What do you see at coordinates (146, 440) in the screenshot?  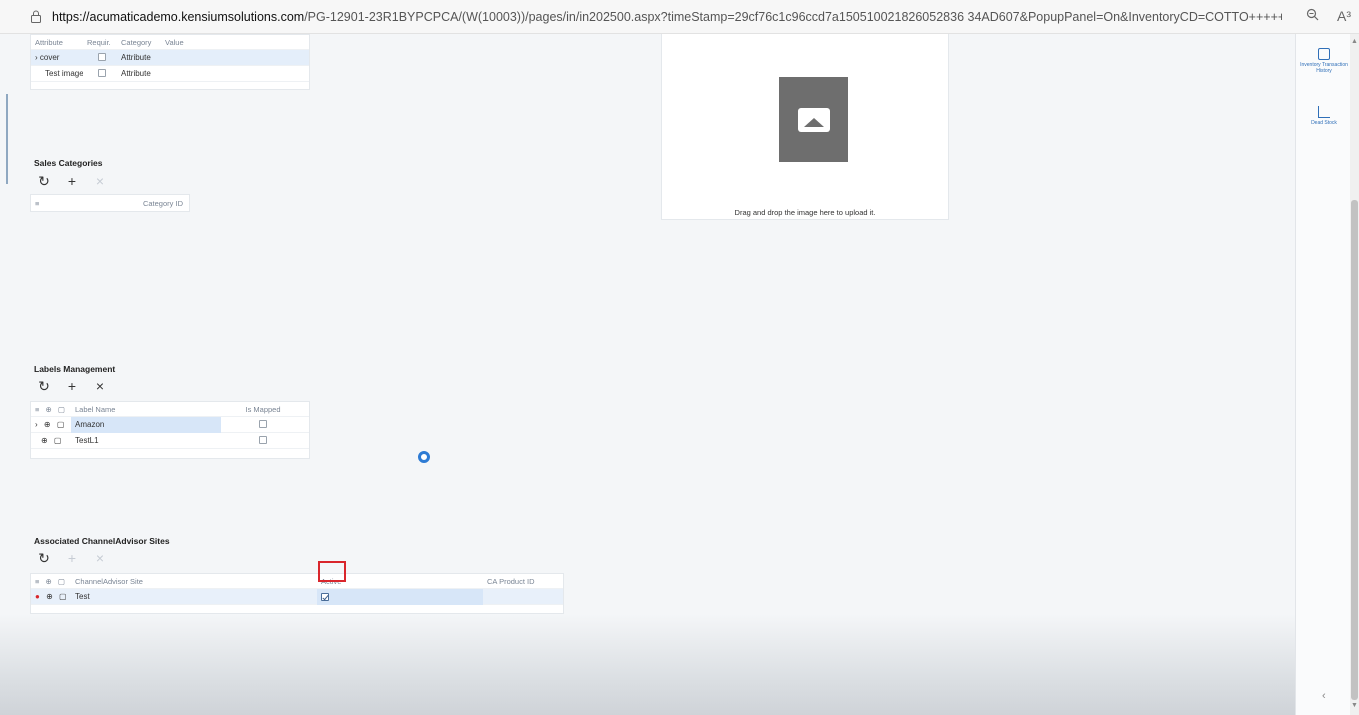 I see `label-name: TestL1` at bounding box center [146, 440].